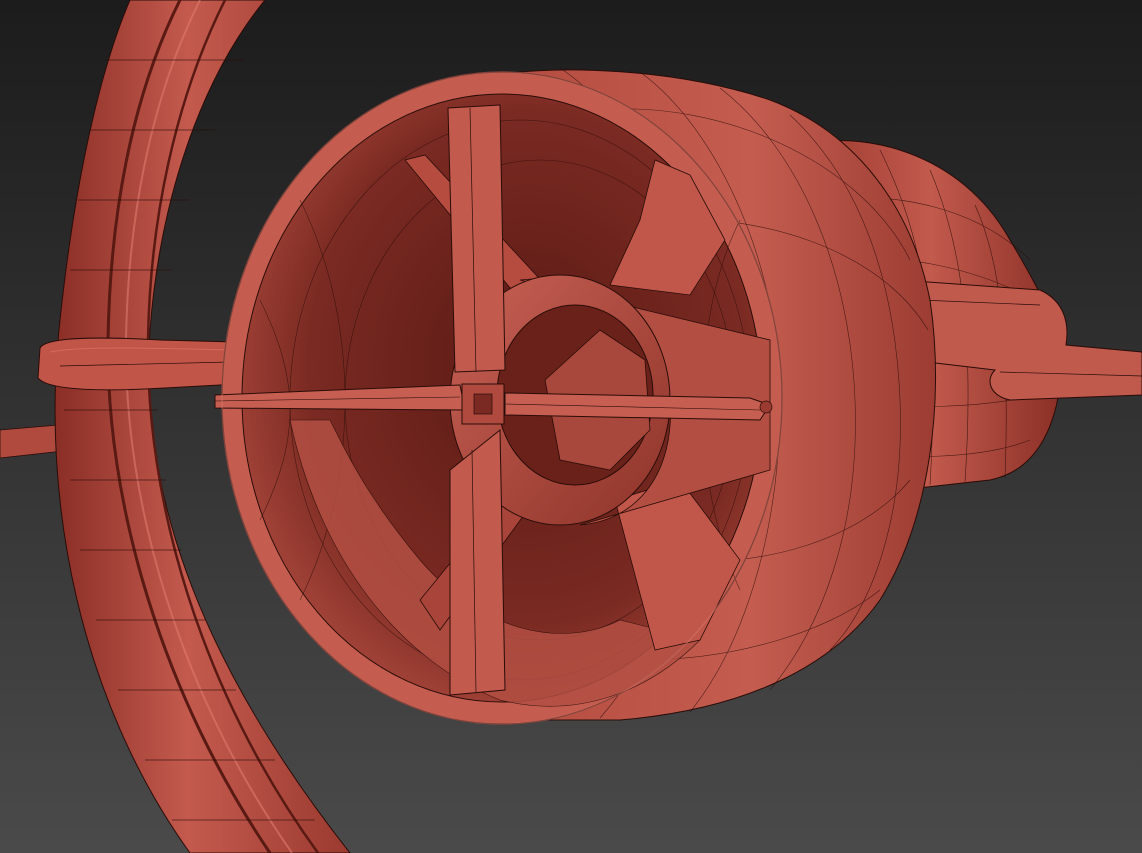  What do you see at coordinates (138, 364) in the screenshot?
I see `left-wing-strut` at bounding box center [138, 364].